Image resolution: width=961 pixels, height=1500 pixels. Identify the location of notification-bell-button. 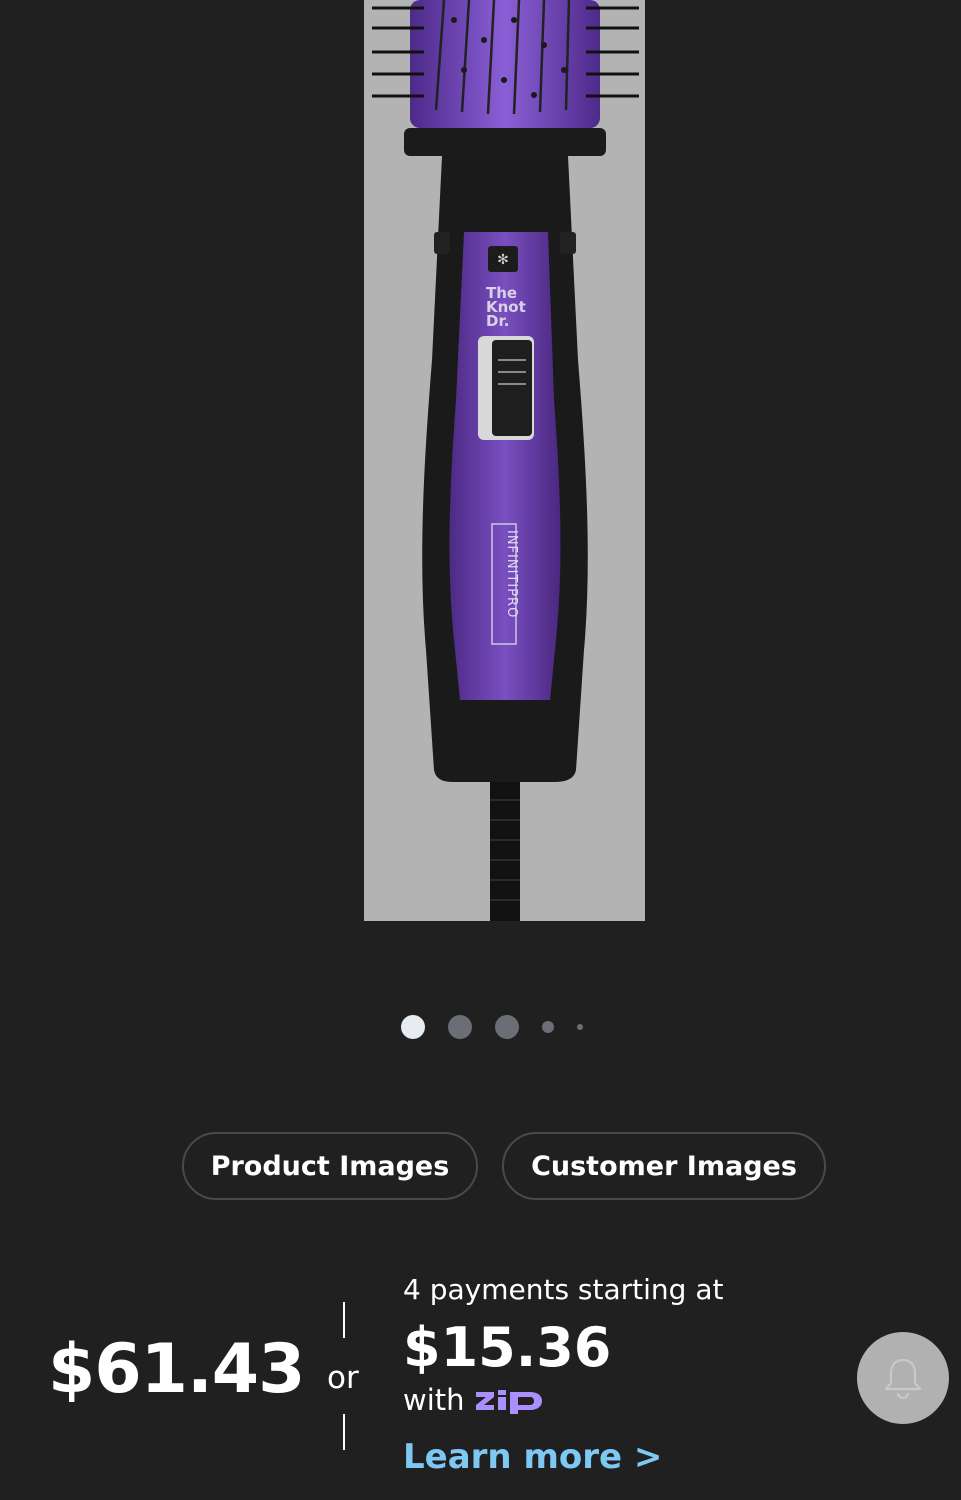
(903, 1378).